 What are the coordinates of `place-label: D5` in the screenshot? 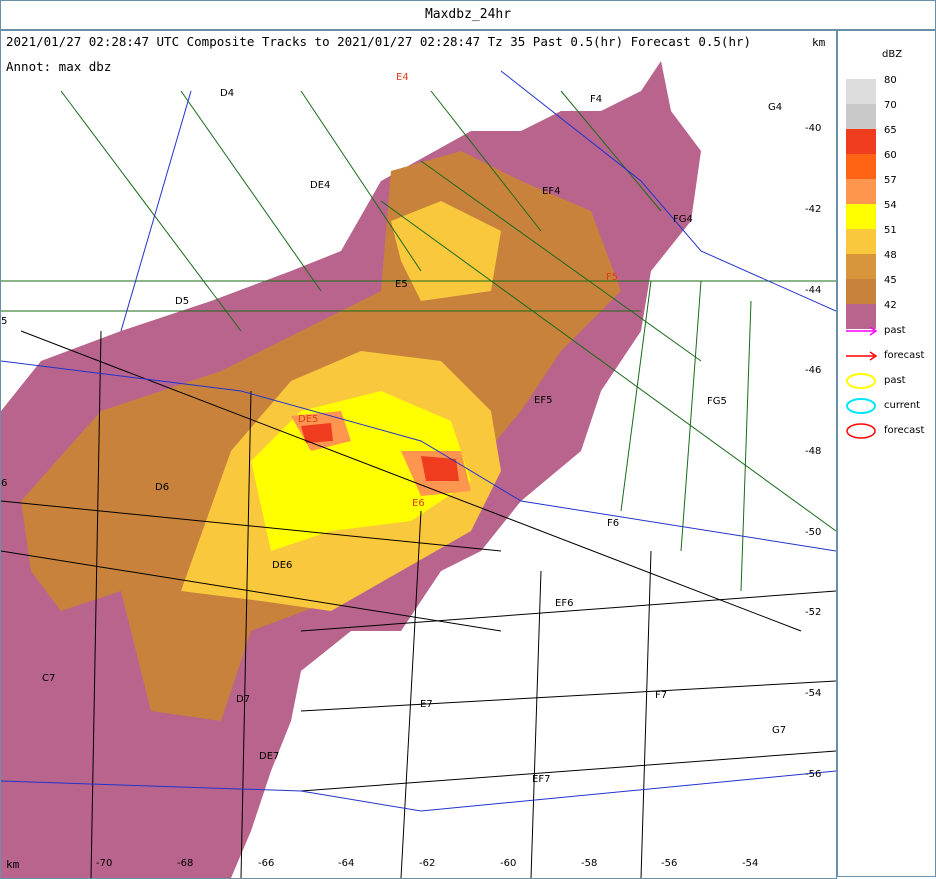 It's located at (182, 301).